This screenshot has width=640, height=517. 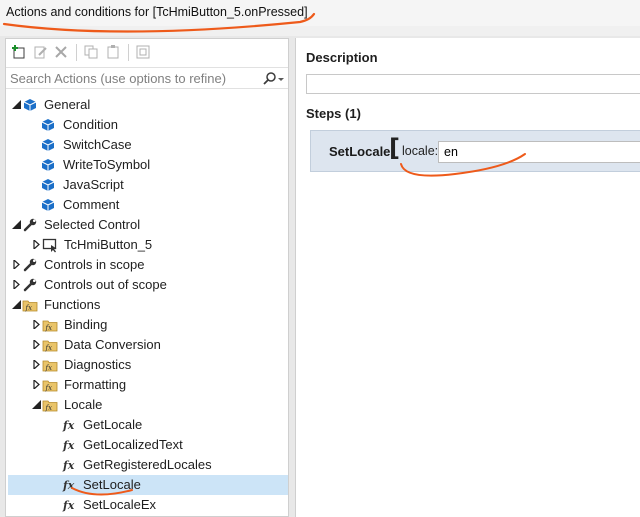 What do you see at coordinates (148, 305) in the screenshot?
I see `tree-node-functions: fx Functions` at bounding box center [148, 305].